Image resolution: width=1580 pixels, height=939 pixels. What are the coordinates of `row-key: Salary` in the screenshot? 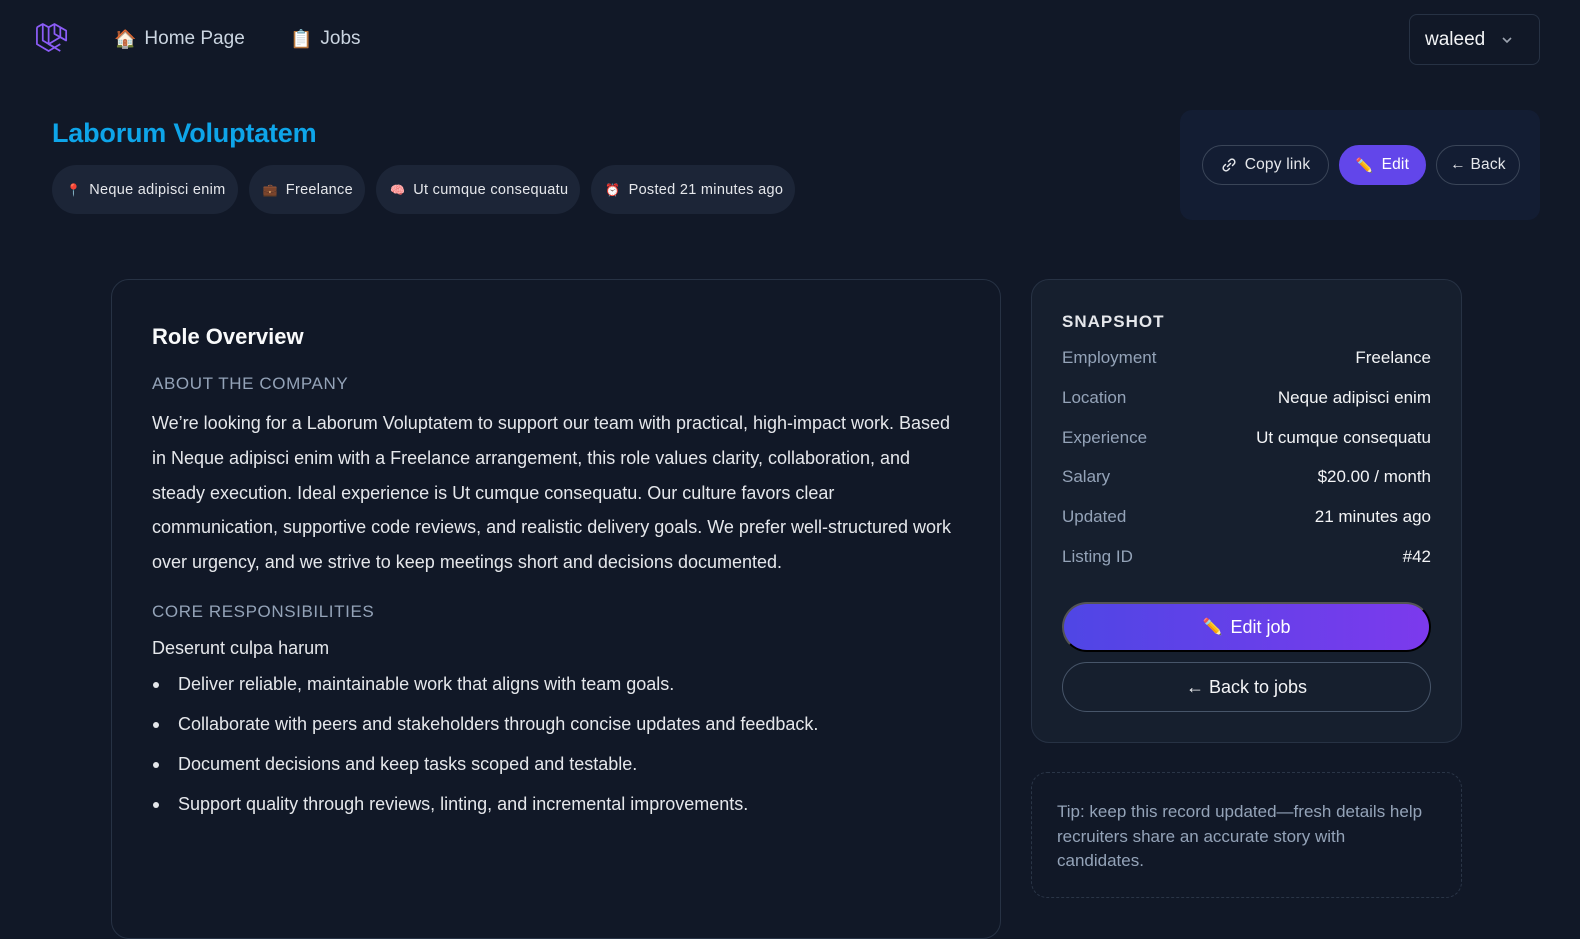 It's located at (1086, 477).